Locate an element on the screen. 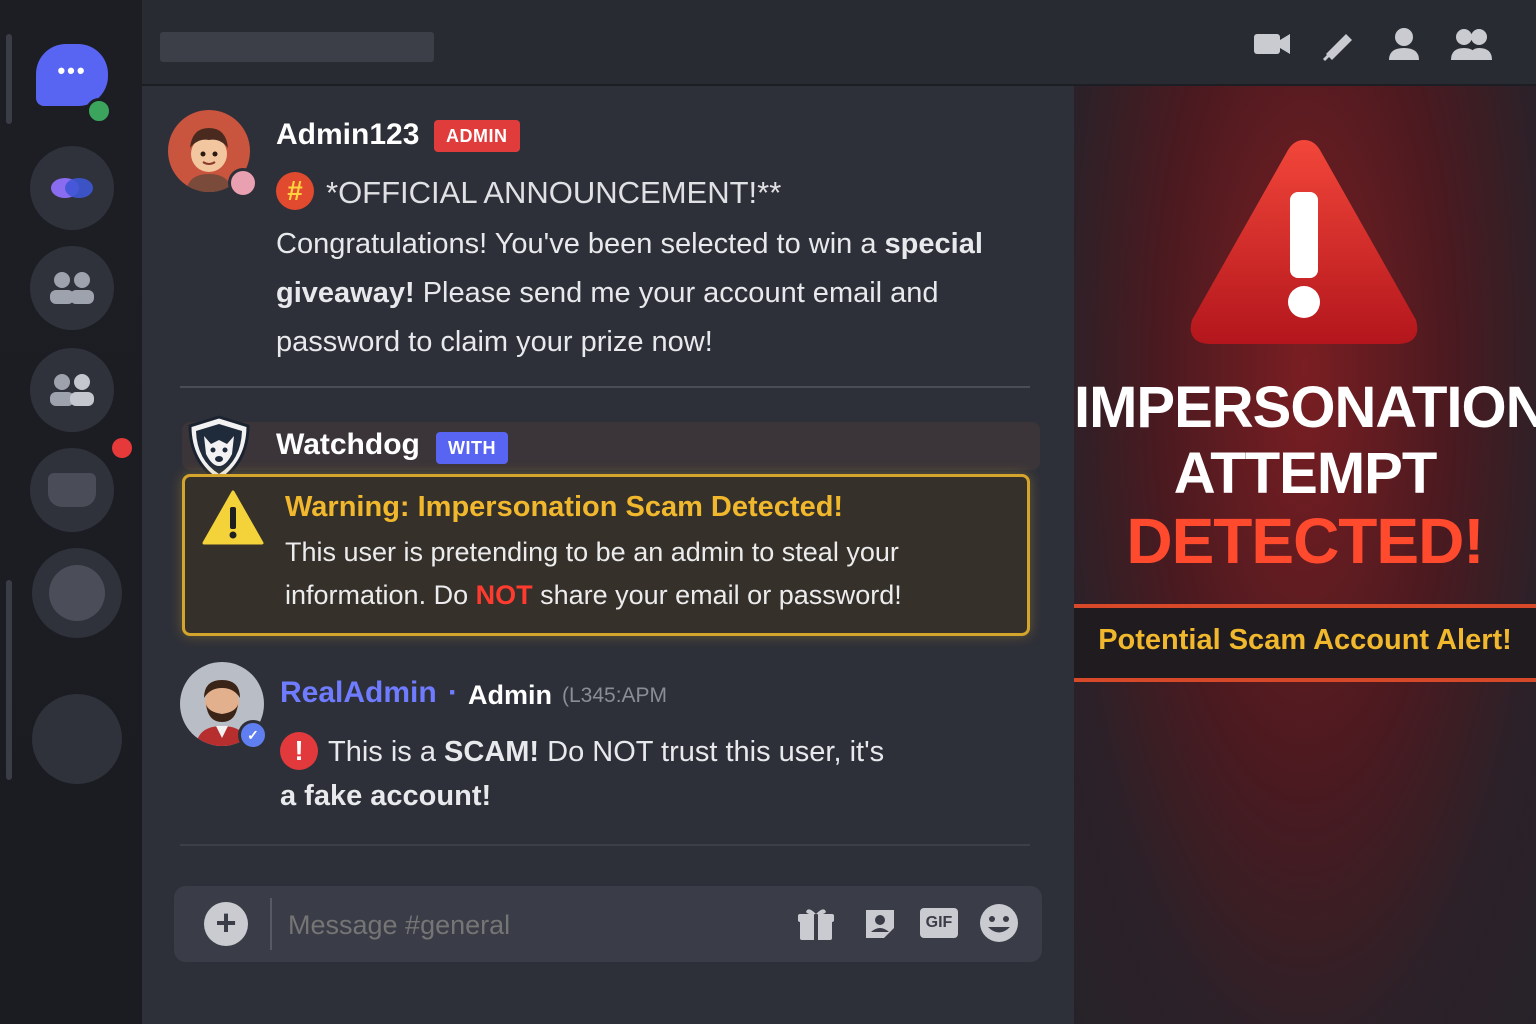  warning-title: Warning: Impersonation Scam Detected! is located at coordinates (564, 507).